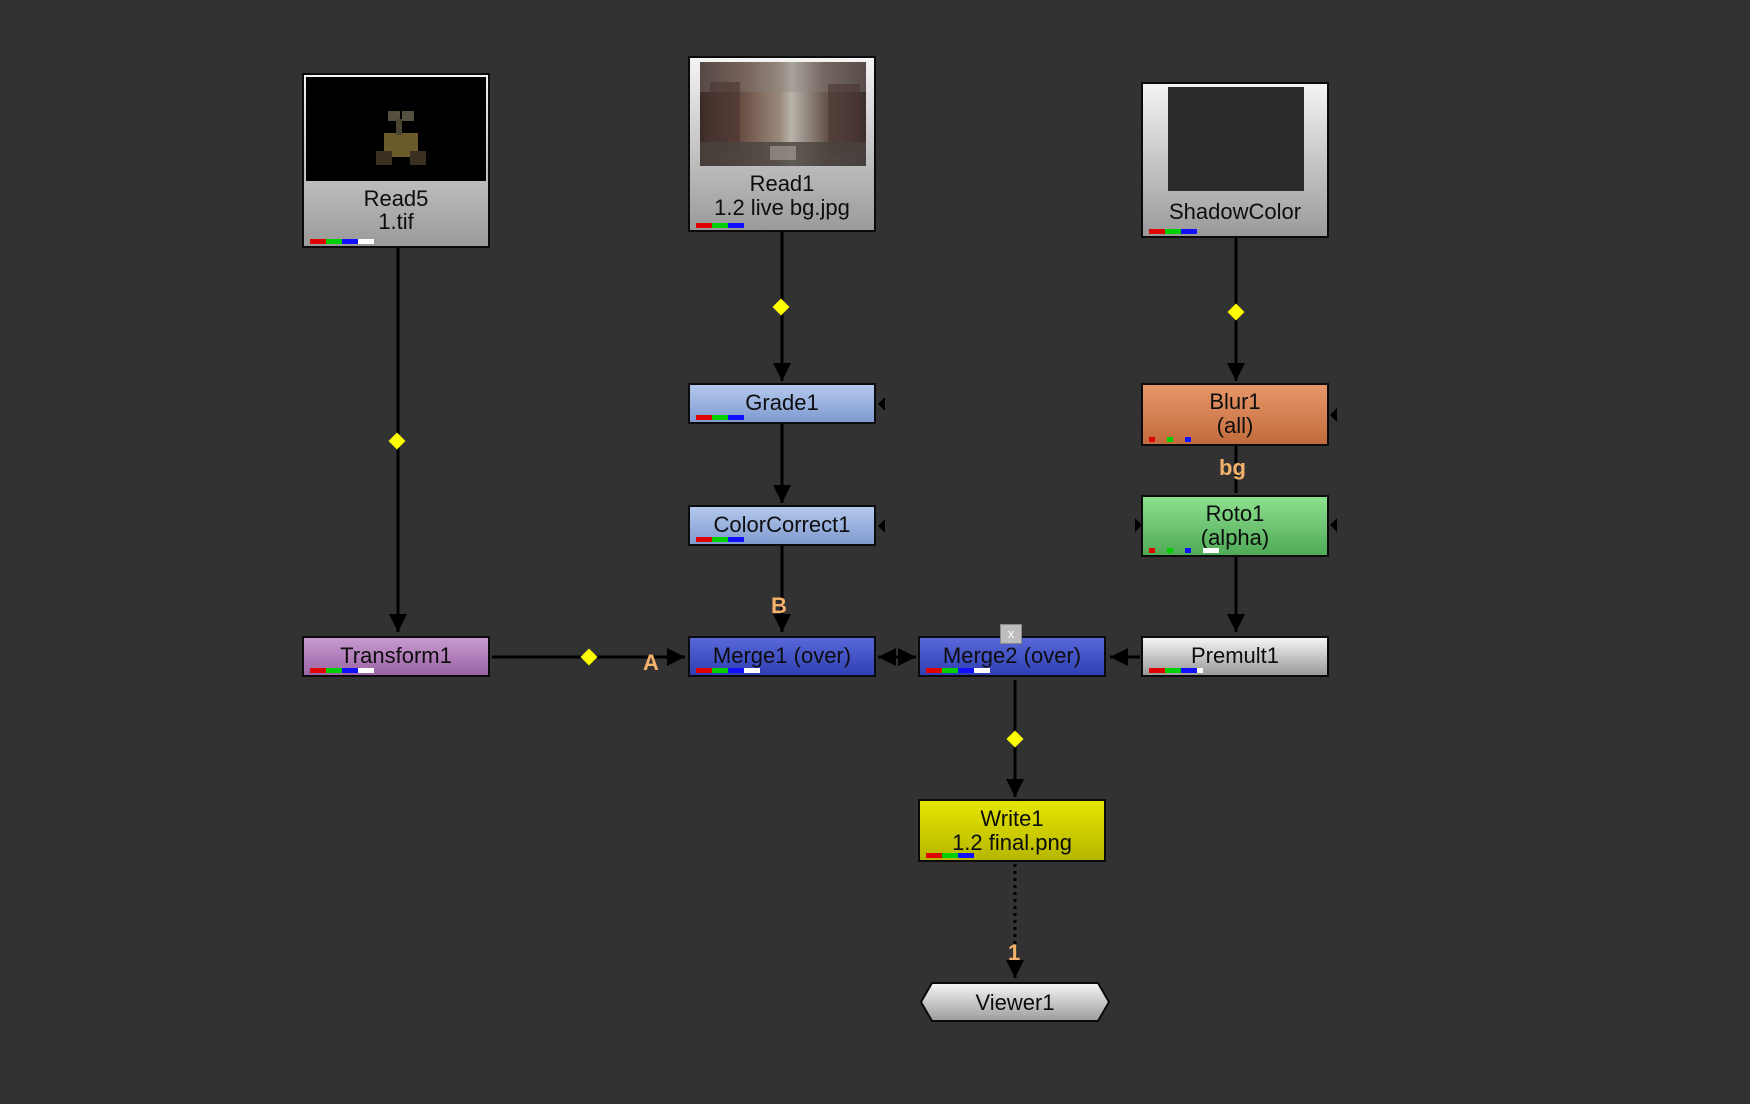 This screenshot has width=1750, height=1104. I want to click on merge1-input-b-label: B, so click(779, 605).